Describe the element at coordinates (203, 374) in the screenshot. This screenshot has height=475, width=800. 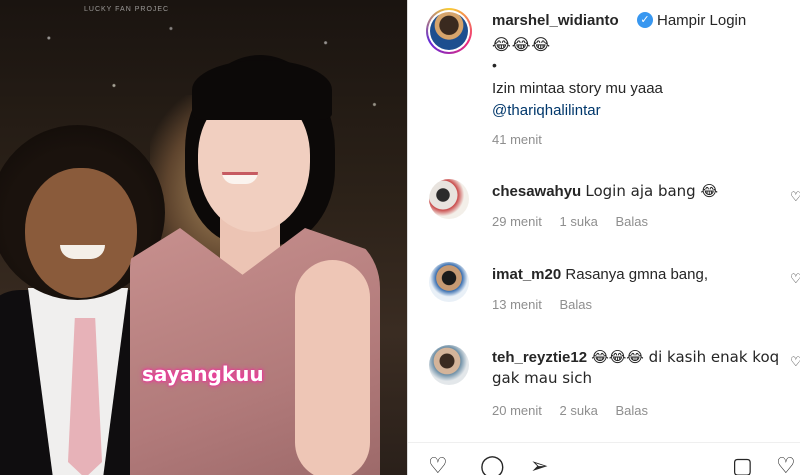
I see `story-sticker-text: sayangkuu` at that location.